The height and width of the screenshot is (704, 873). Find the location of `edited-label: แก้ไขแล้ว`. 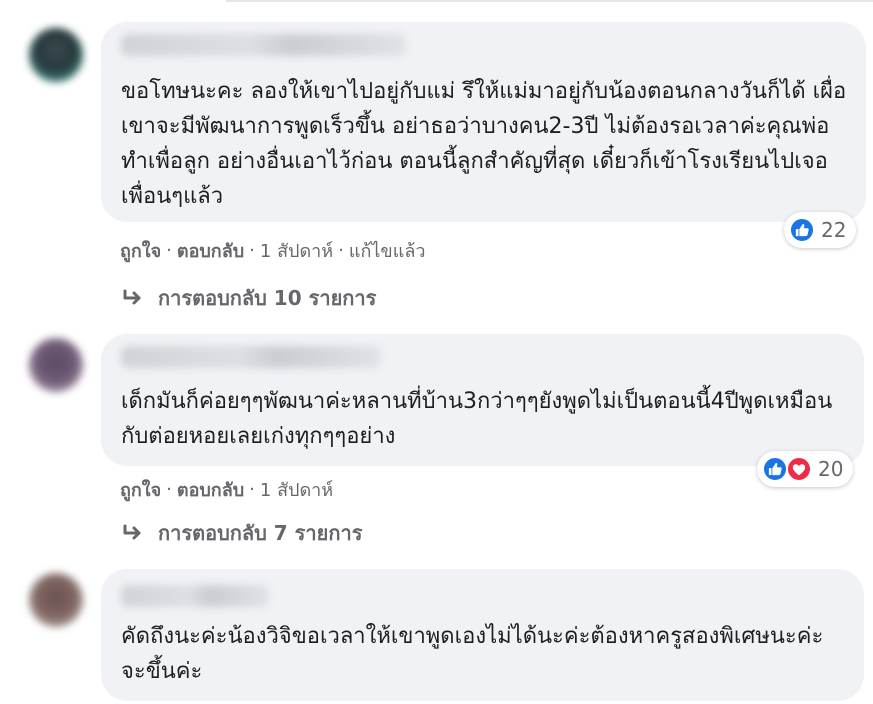

edited-label: แก้ไขแล้ว is located at coordinates (387, 250).